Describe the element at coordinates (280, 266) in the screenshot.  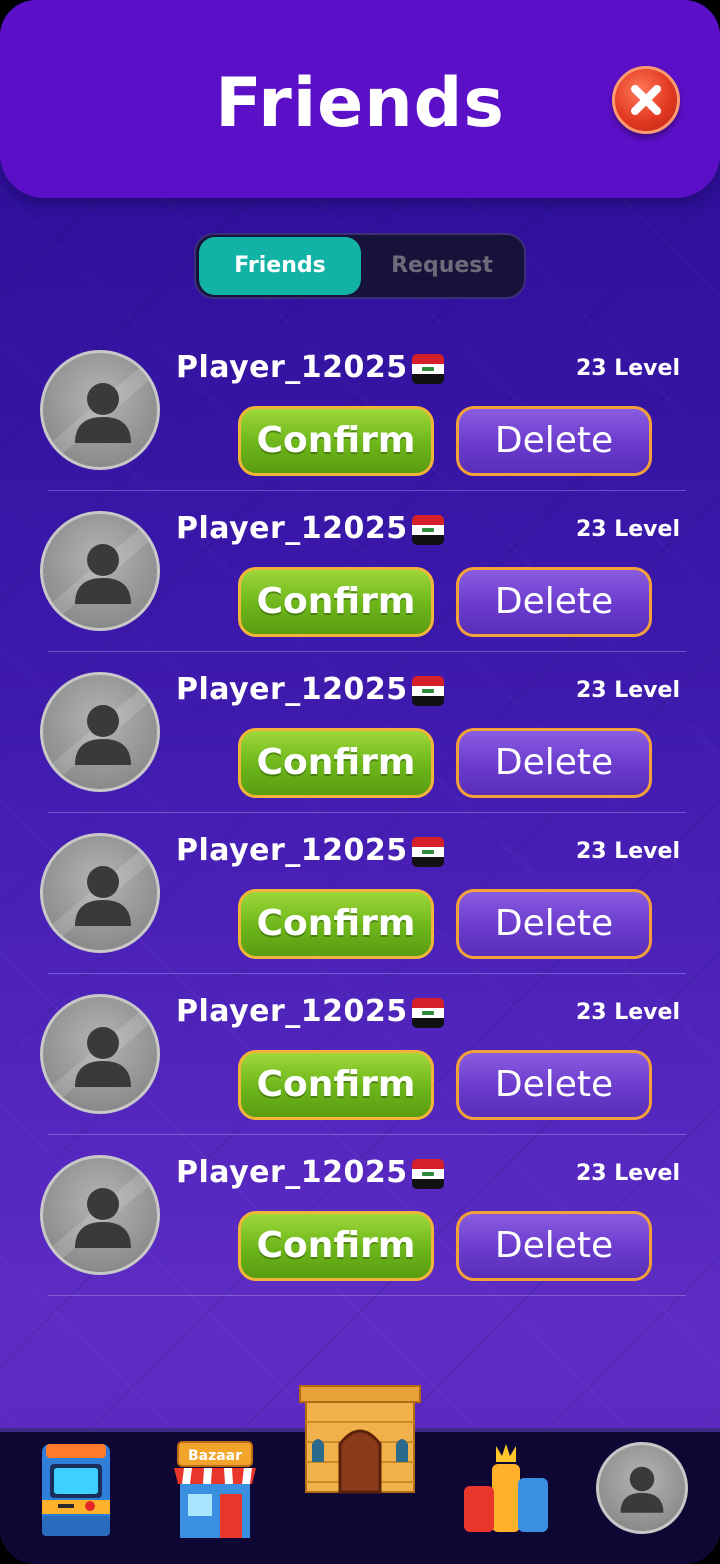
I see `tab-friends: Friends` at that location.